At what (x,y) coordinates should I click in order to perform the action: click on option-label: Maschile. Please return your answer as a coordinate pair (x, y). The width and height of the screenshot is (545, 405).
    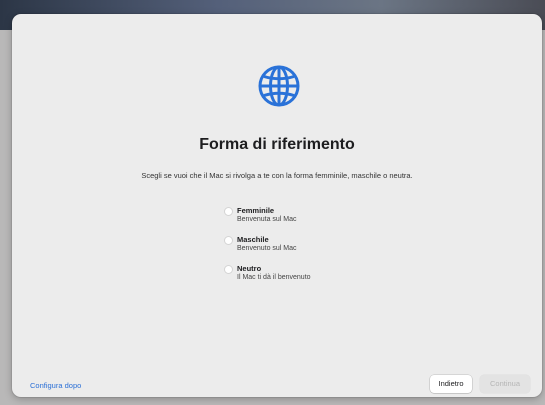
    Looking at the image, I should click on (253, 239).